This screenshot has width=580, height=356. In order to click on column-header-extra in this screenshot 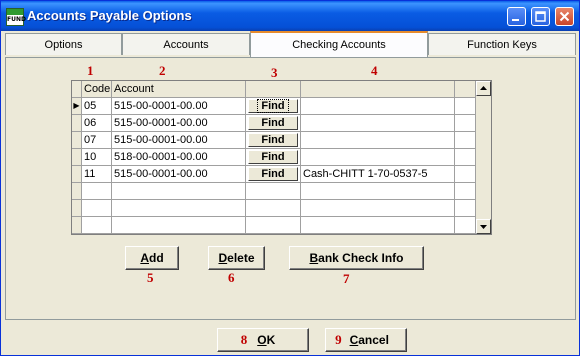, I will do `click(465, 89)`.